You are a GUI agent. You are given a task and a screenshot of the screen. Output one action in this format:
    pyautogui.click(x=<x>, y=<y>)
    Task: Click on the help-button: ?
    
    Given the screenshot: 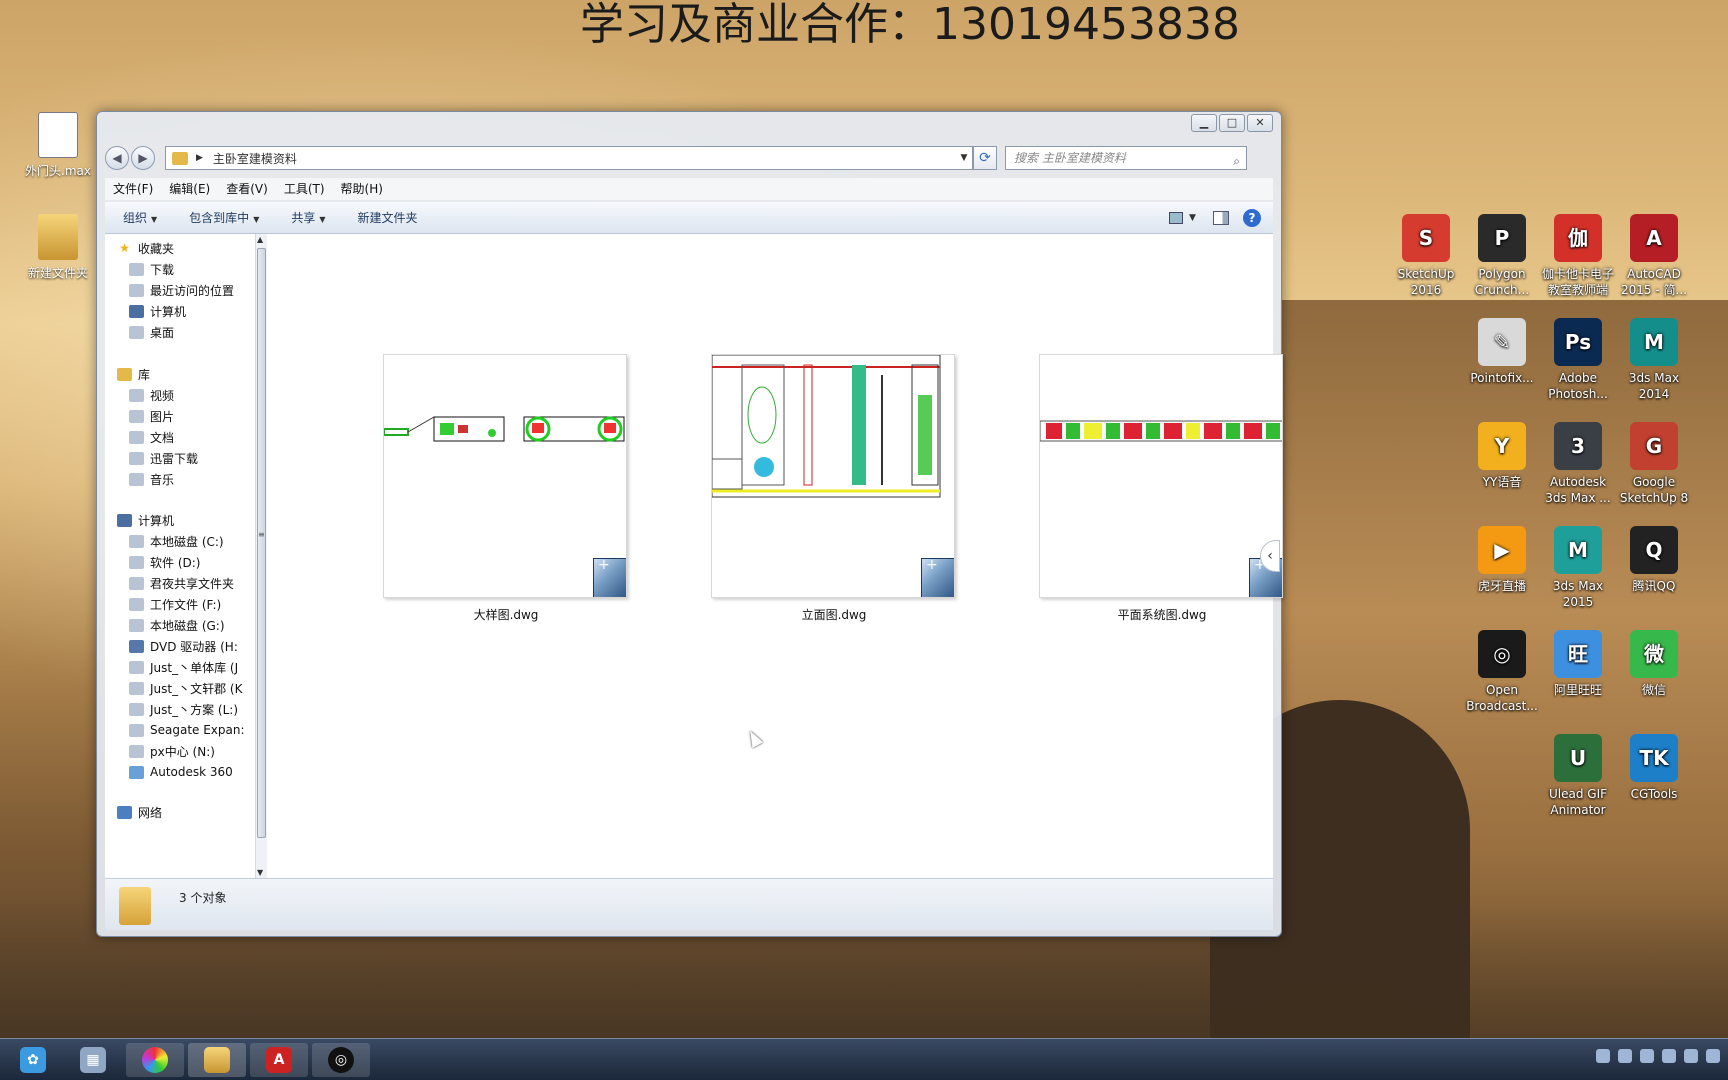 What is the action you would take?
    pyautogui.click(x=1252, y=217)
    